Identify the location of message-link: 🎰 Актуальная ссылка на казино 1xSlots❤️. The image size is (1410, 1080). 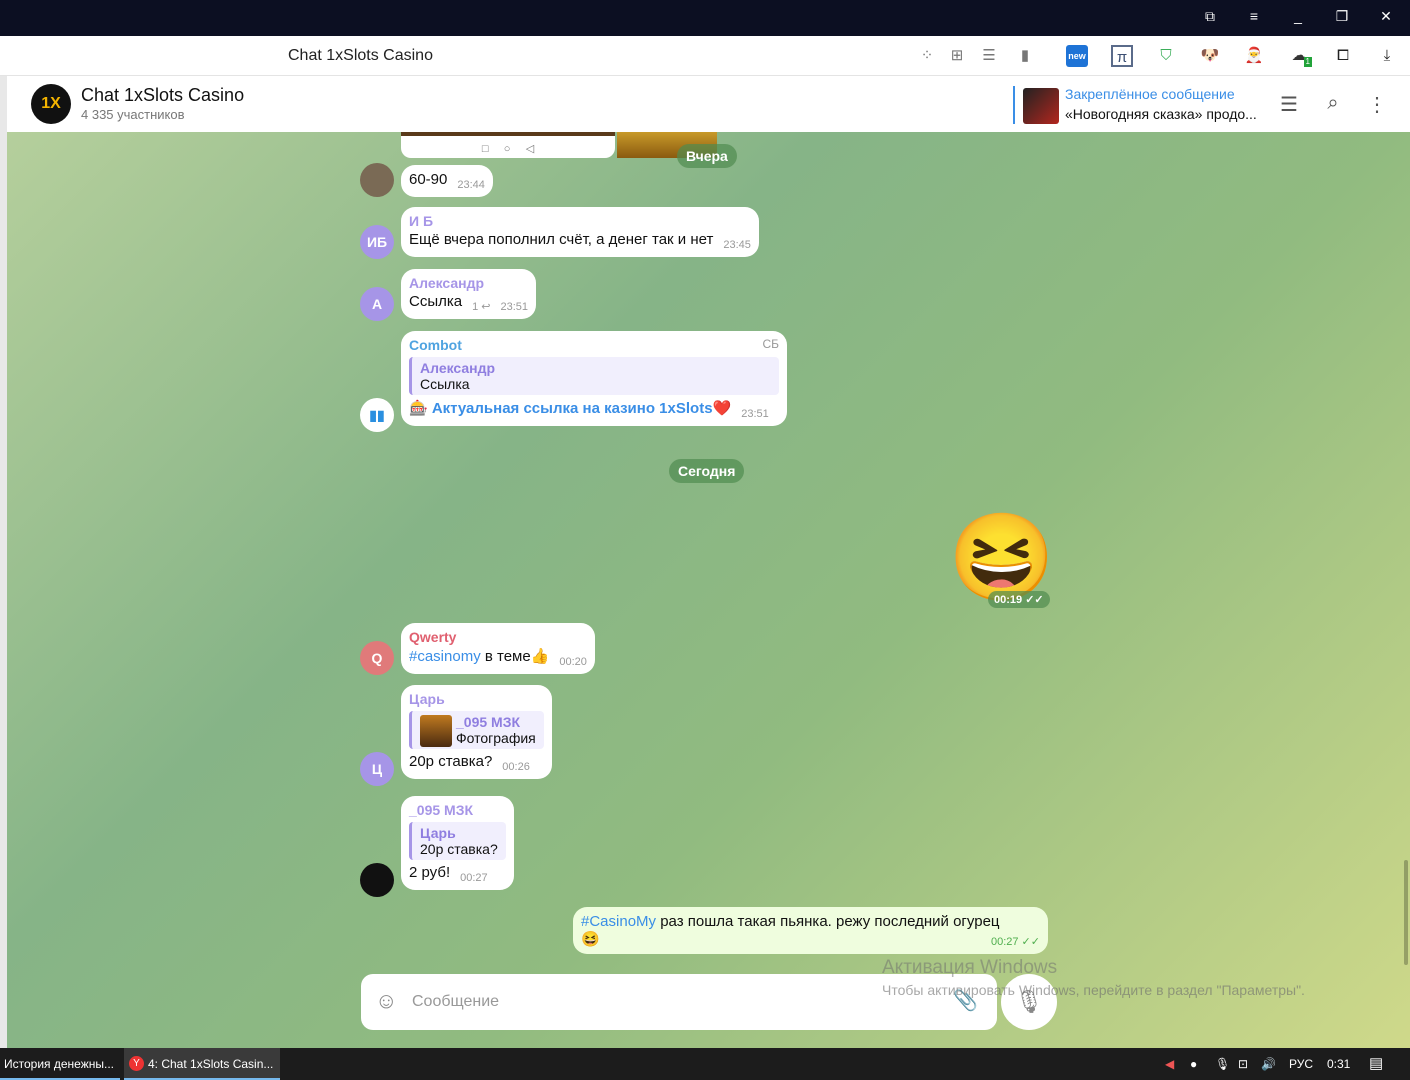
(570, 408).